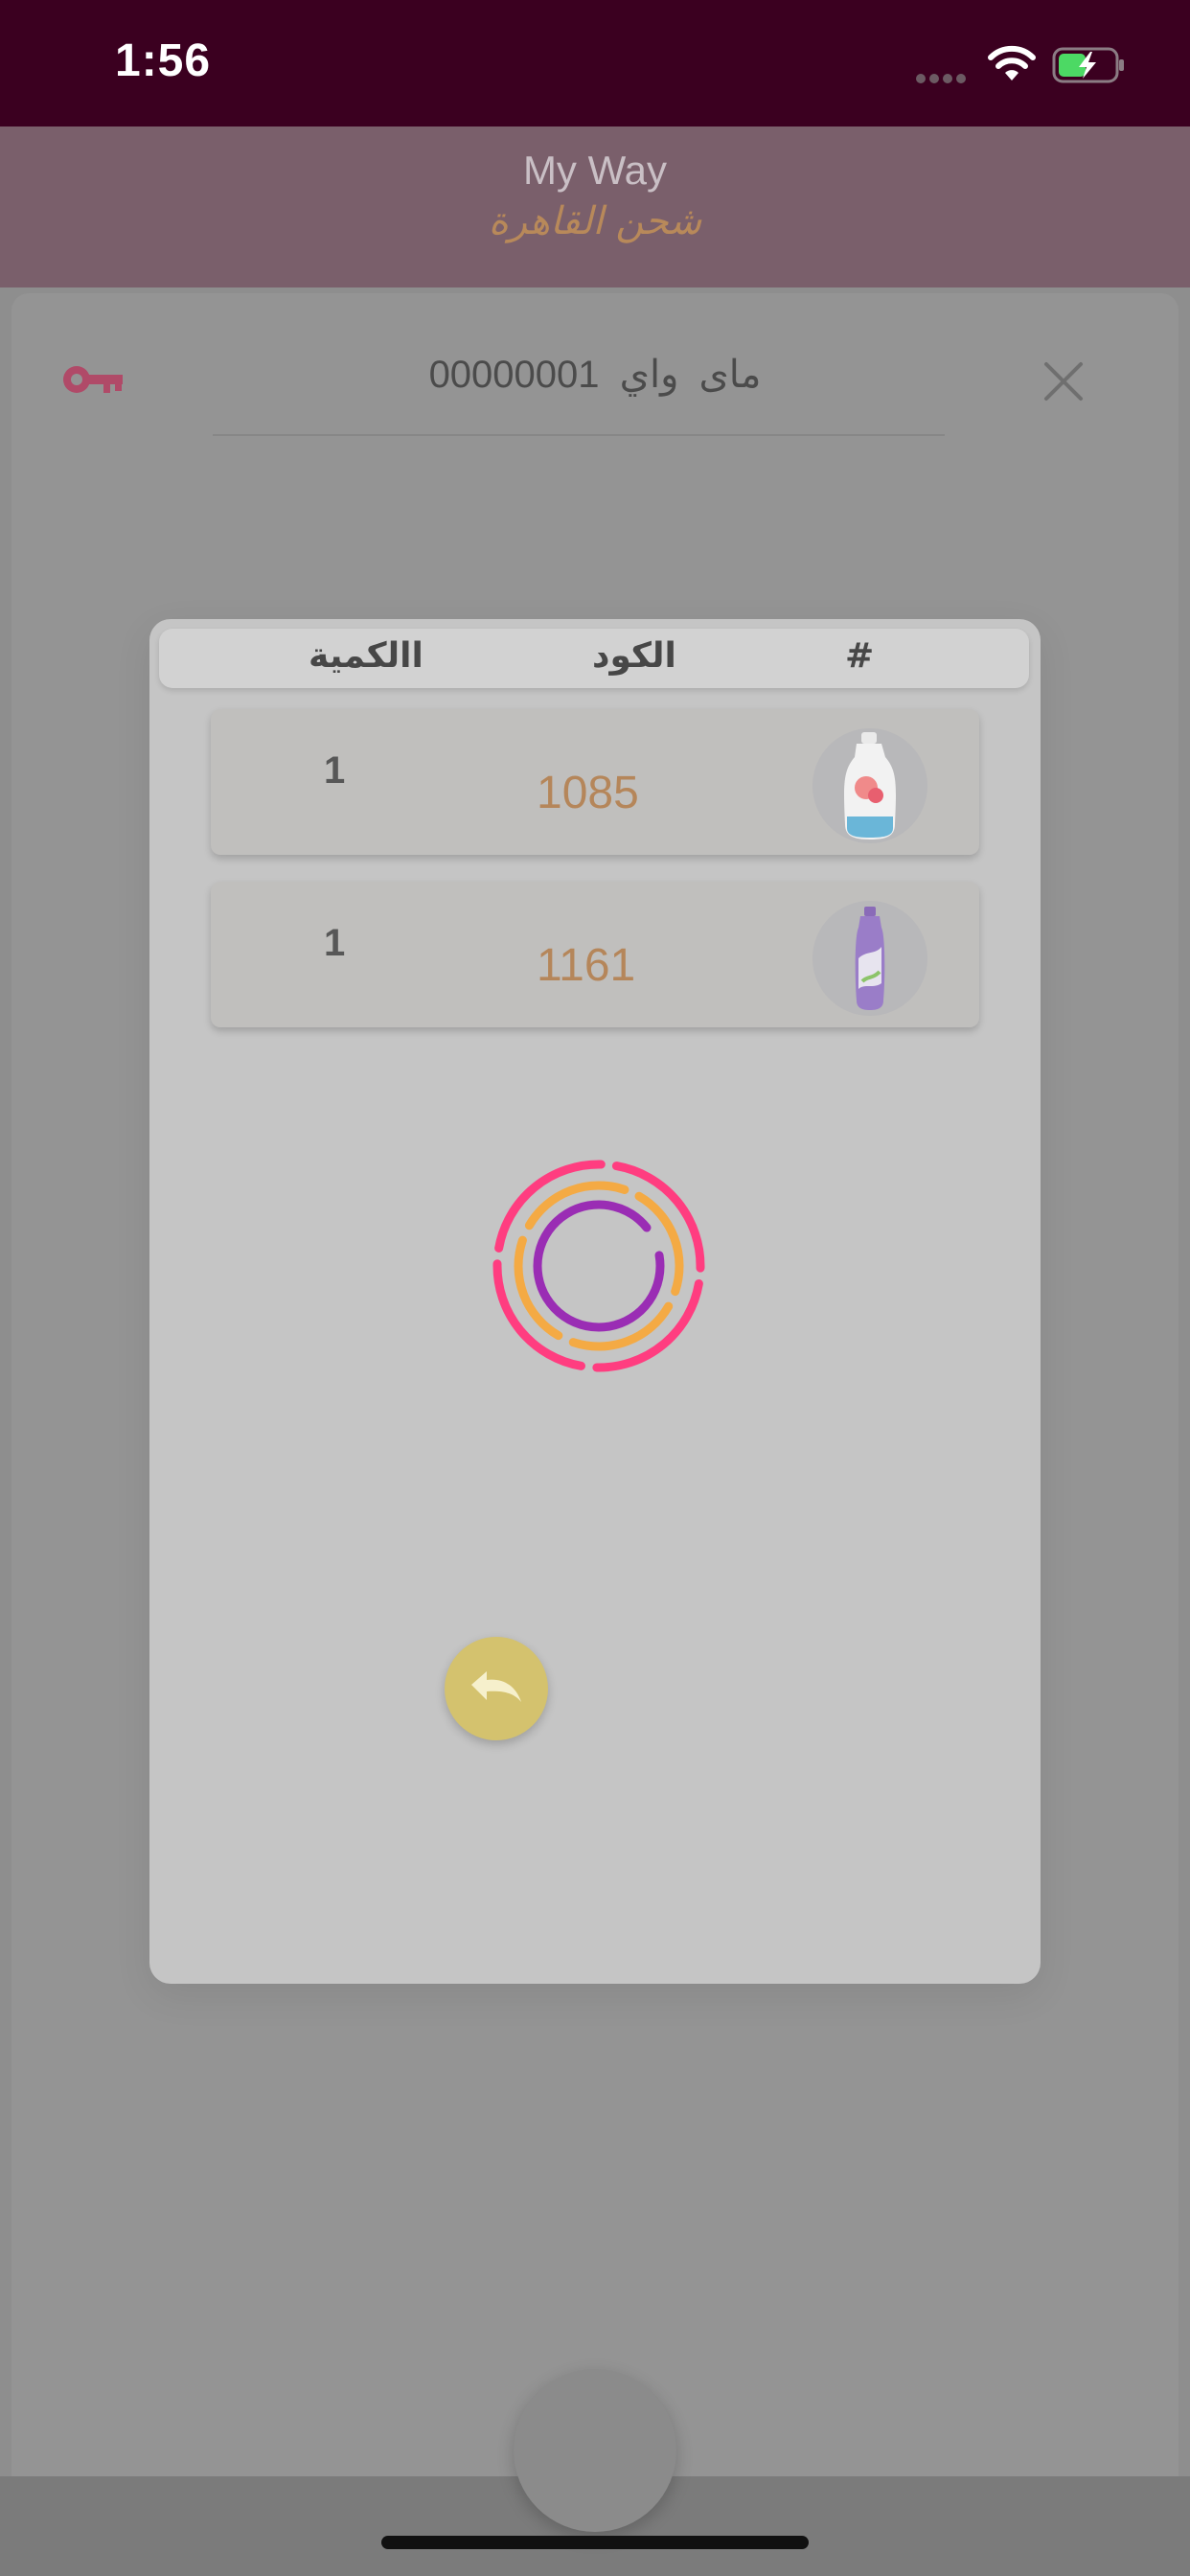 Image resolution: width=1190 pixels, height=2576 pixels. I want to click on app-header: My Way شحن القاهرة, so click(595, 207).